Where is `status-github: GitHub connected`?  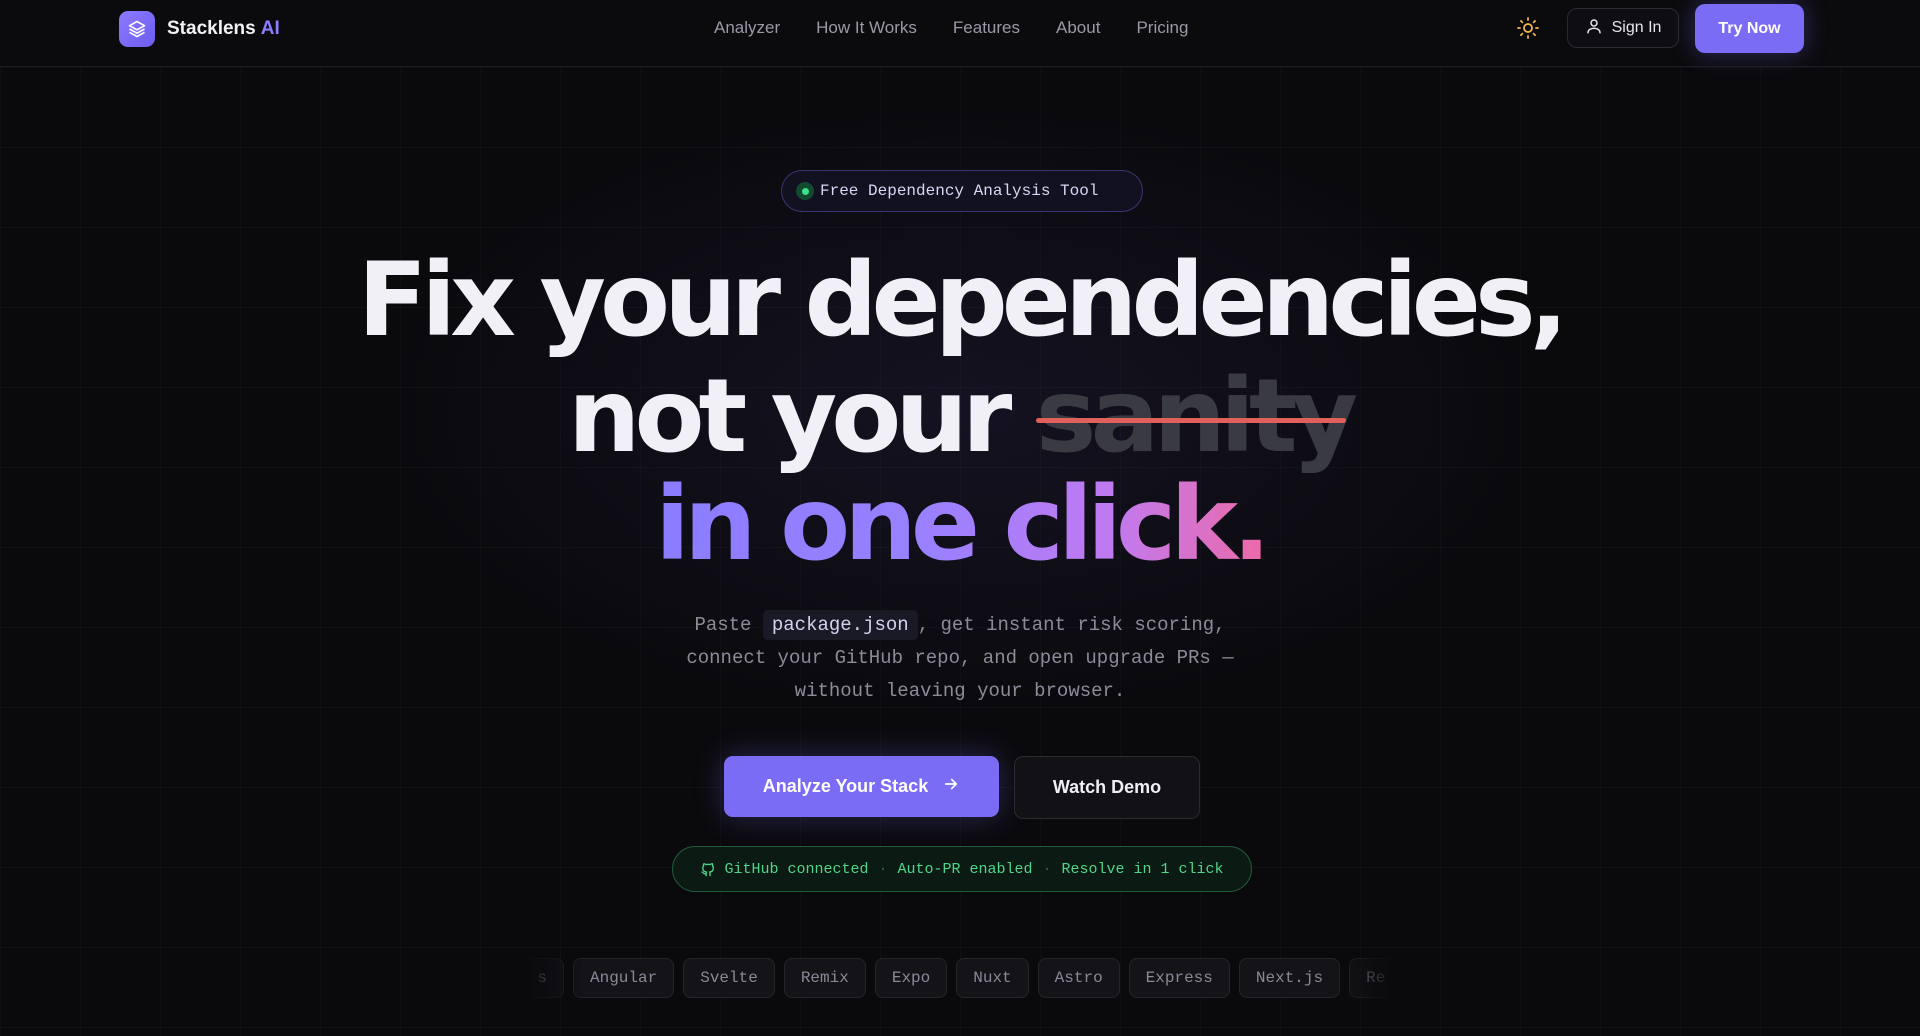
status-github: GitHub connected is located at coordinates (796, 869).